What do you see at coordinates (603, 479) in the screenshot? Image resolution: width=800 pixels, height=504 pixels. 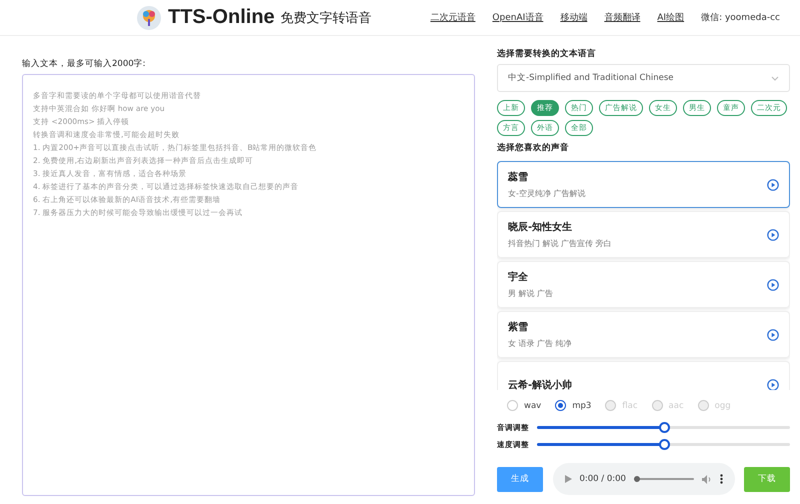 I see `time-text: 0:00 / 0:00` at bounding box center [603, 479].